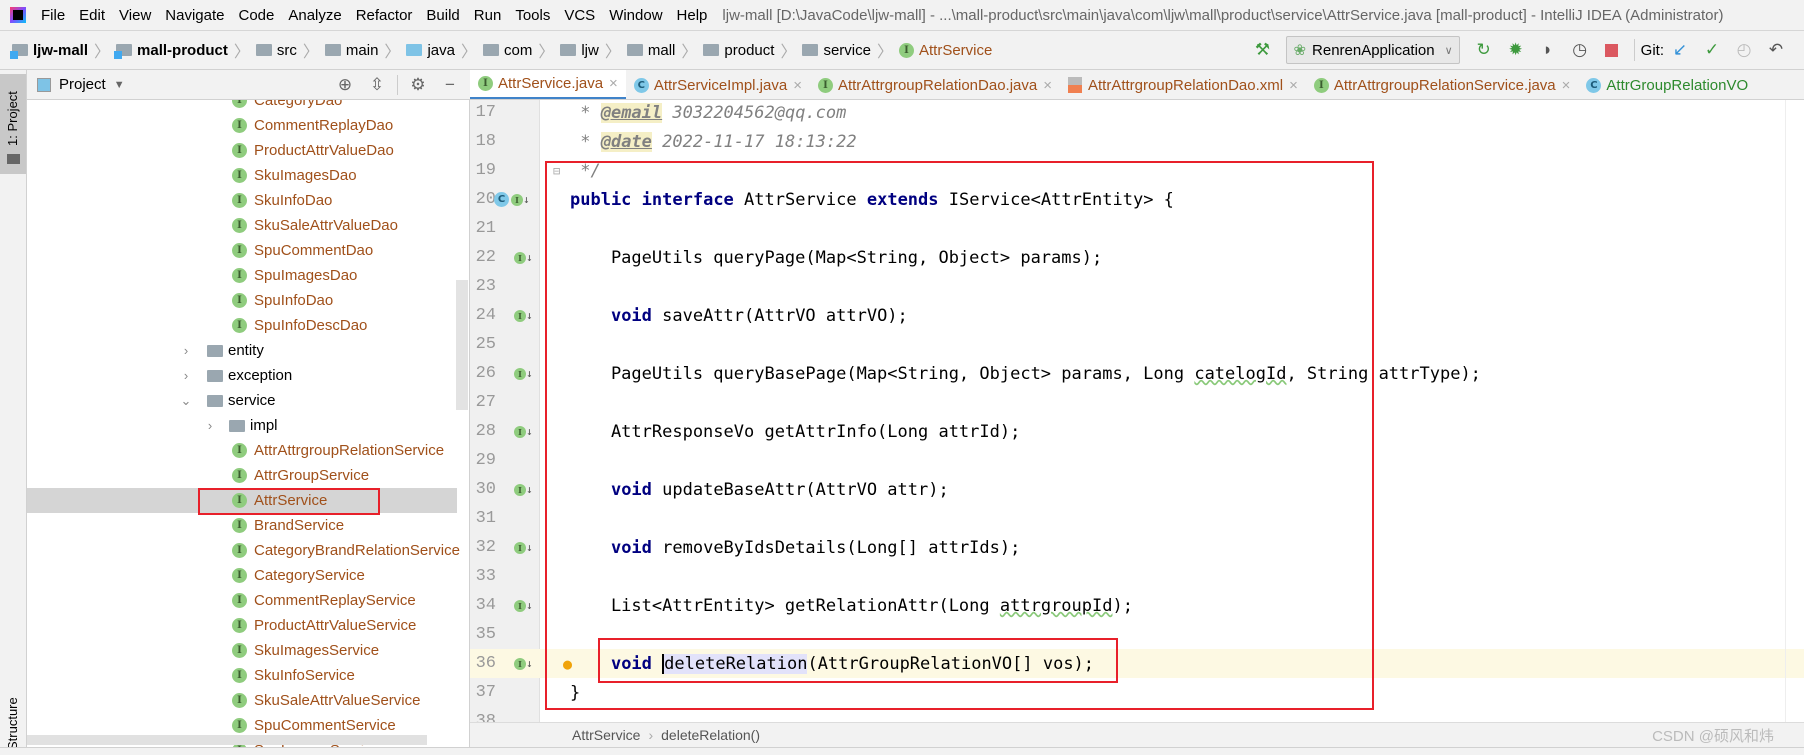 The width and height of the screenshot is (1804, 755). Describe the element at coordinates (242, 375) in the screenshot. I see `tree-item-exception: › exception` at that location.